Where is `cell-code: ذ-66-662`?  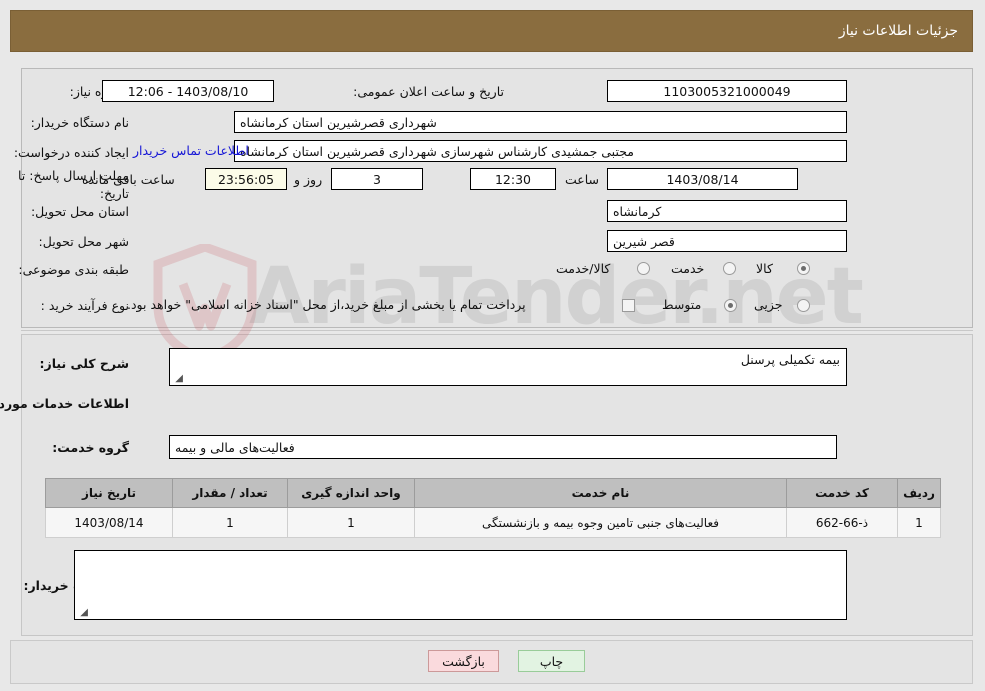 cell-code: ذ-66-662 is located at coordinates (843, 522).